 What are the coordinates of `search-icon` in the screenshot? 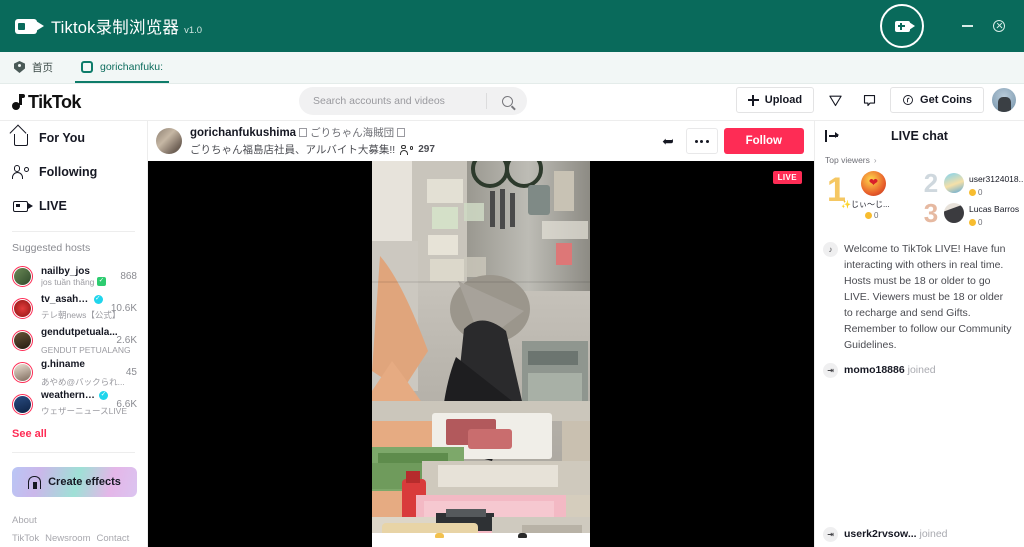 It's located at (507, 101).